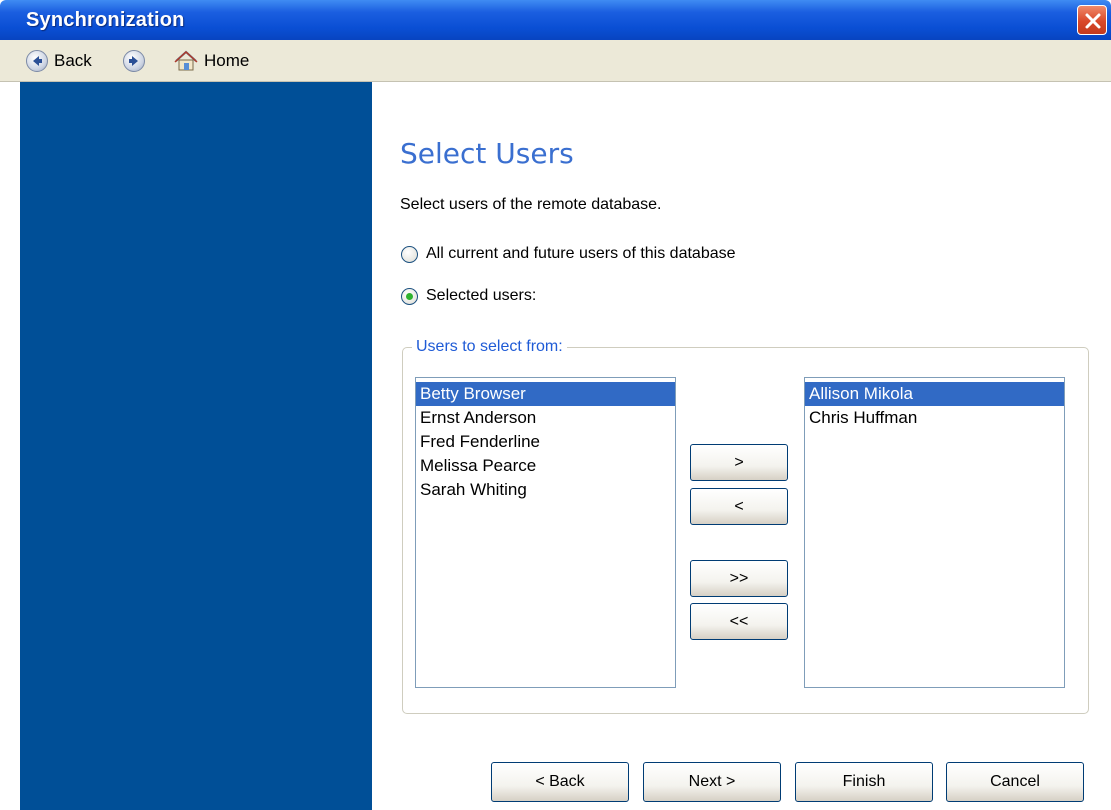 The height and width of the screenshot is (810, 1111). I want to click on home-label: Home, so click(227, 60).